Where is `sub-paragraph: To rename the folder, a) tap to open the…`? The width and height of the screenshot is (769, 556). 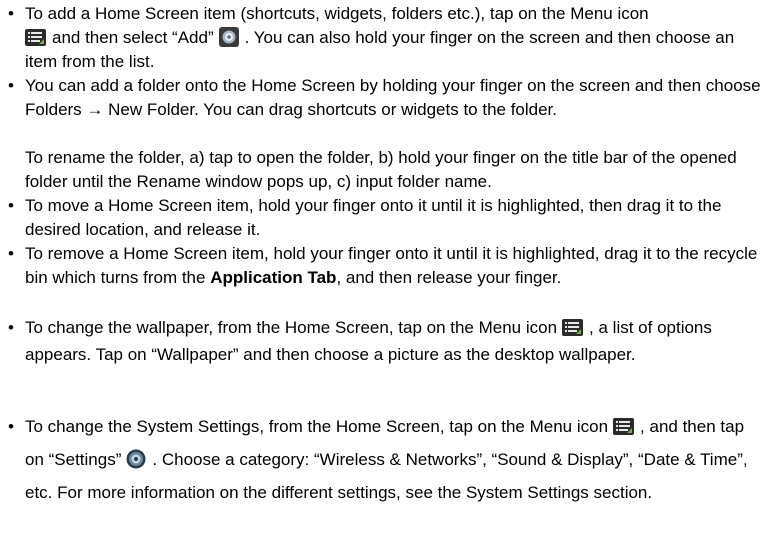
sub-paragraph: To rename the folder, a) tap to open the… is located at coordinates (381, 169).